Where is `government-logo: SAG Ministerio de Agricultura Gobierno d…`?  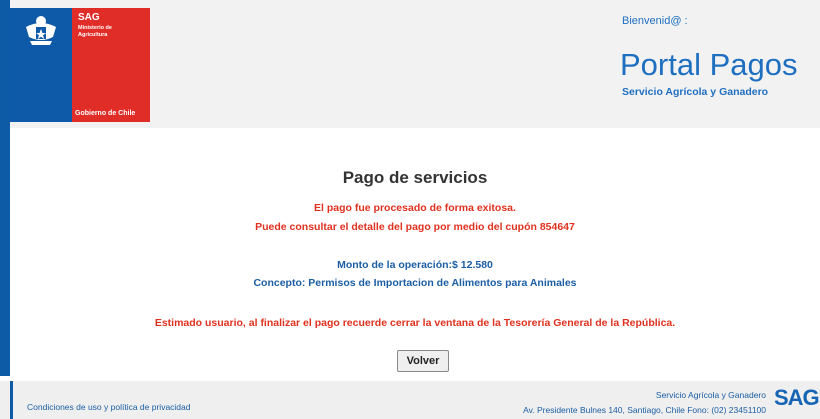 government-logo: SAG Ministerio de Agricultura Gobierno d… is located at coordinates (80, 65).